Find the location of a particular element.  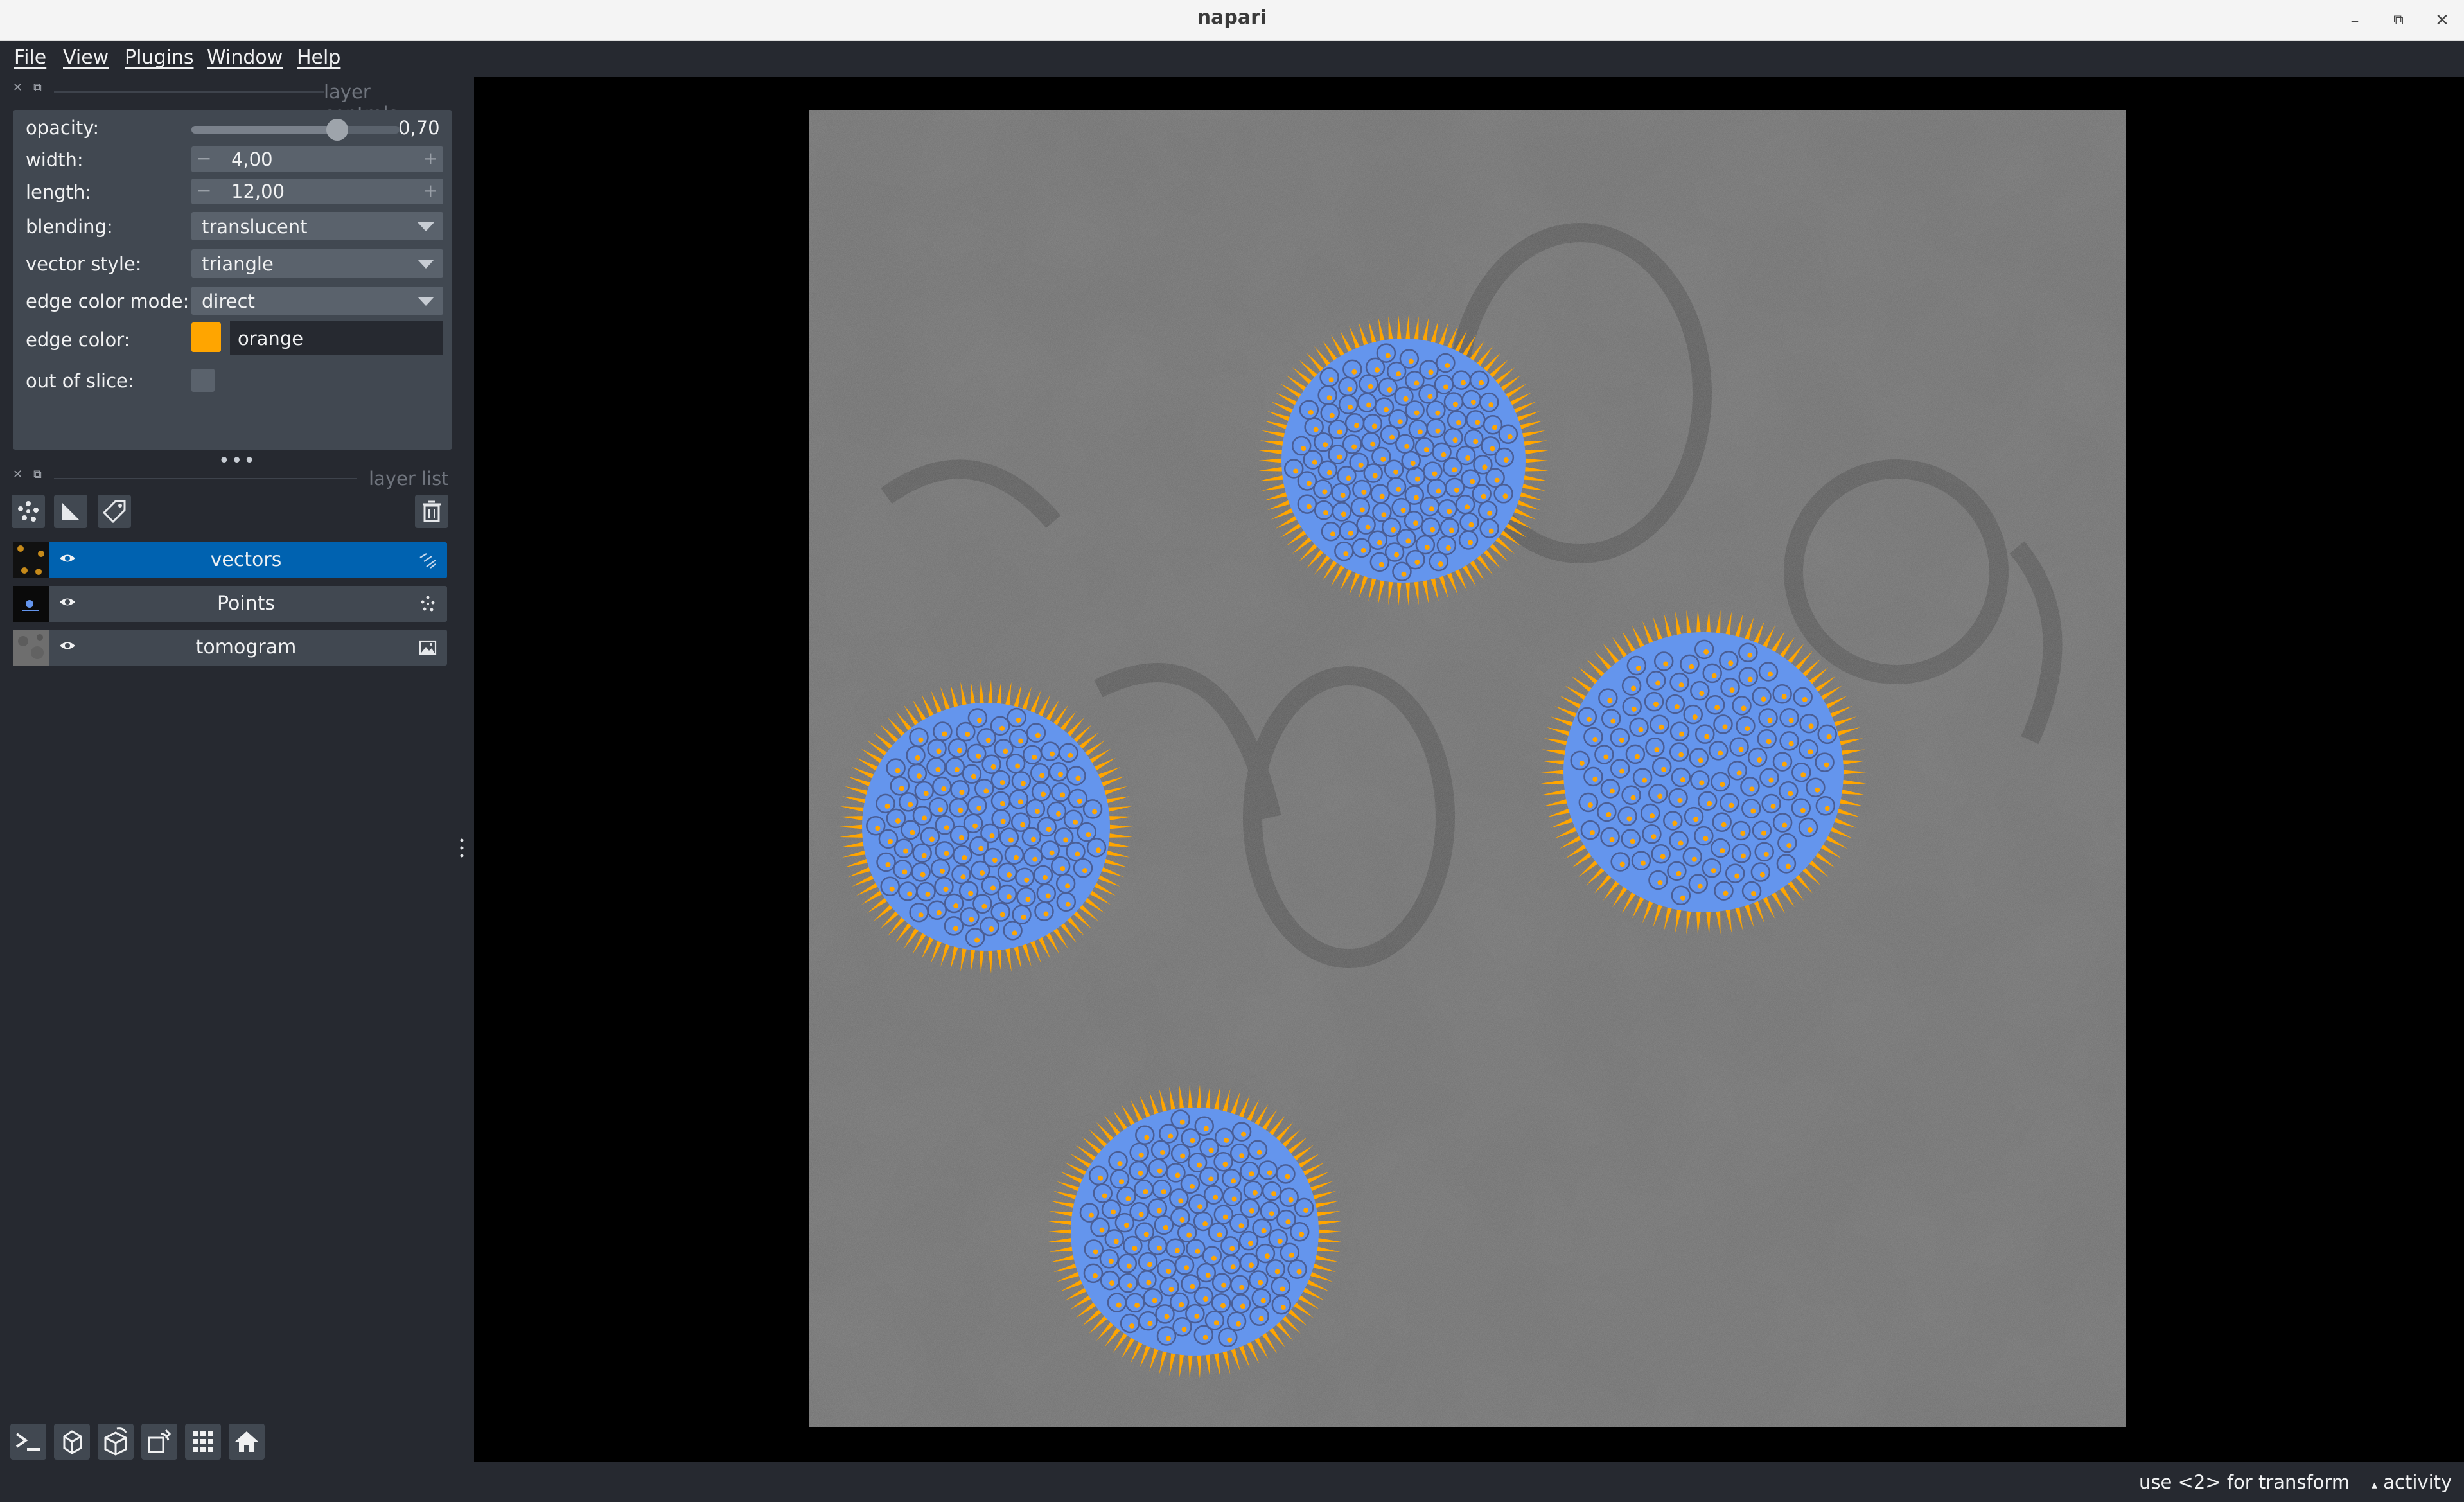

out-of-slice-checkbox is located at coordinates (203, 380).